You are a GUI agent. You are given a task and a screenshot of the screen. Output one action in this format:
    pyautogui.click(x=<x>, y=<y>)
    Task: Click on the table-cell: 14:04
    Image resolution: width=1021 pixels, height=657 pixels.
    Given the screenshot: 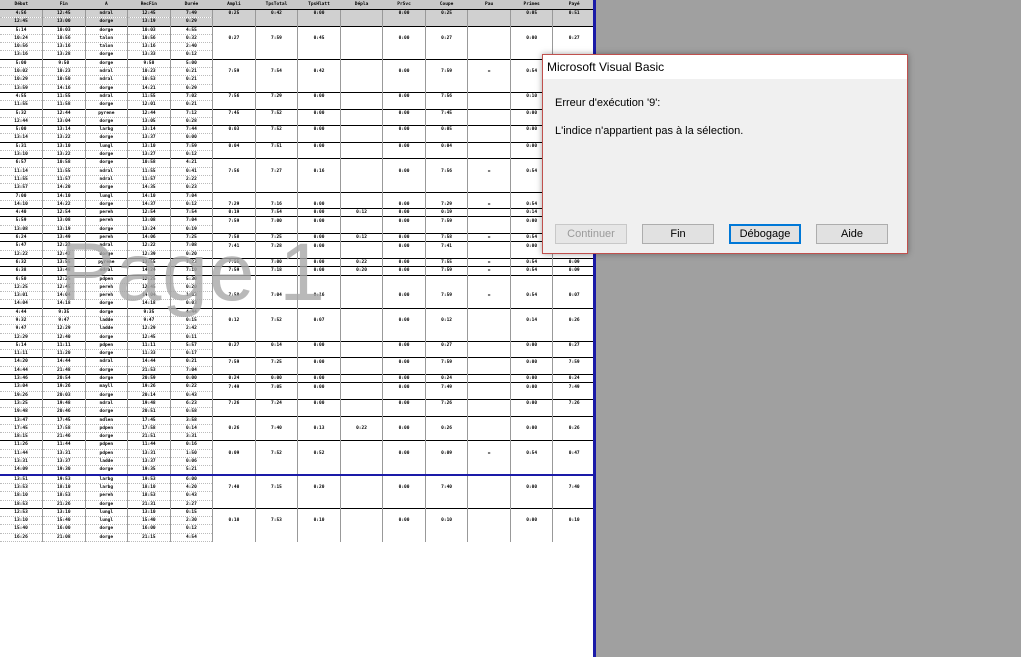 What is the action you would take?
    pyautogui.click(x=64, y=296)
    